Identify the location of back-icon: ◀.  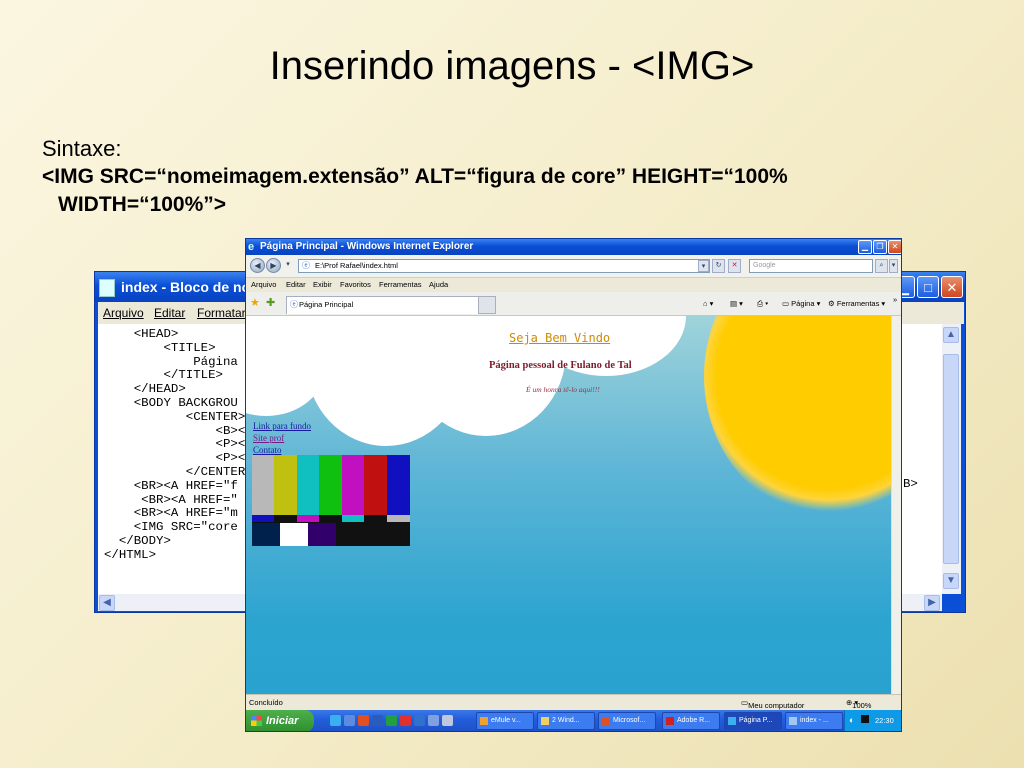
(257, 265).